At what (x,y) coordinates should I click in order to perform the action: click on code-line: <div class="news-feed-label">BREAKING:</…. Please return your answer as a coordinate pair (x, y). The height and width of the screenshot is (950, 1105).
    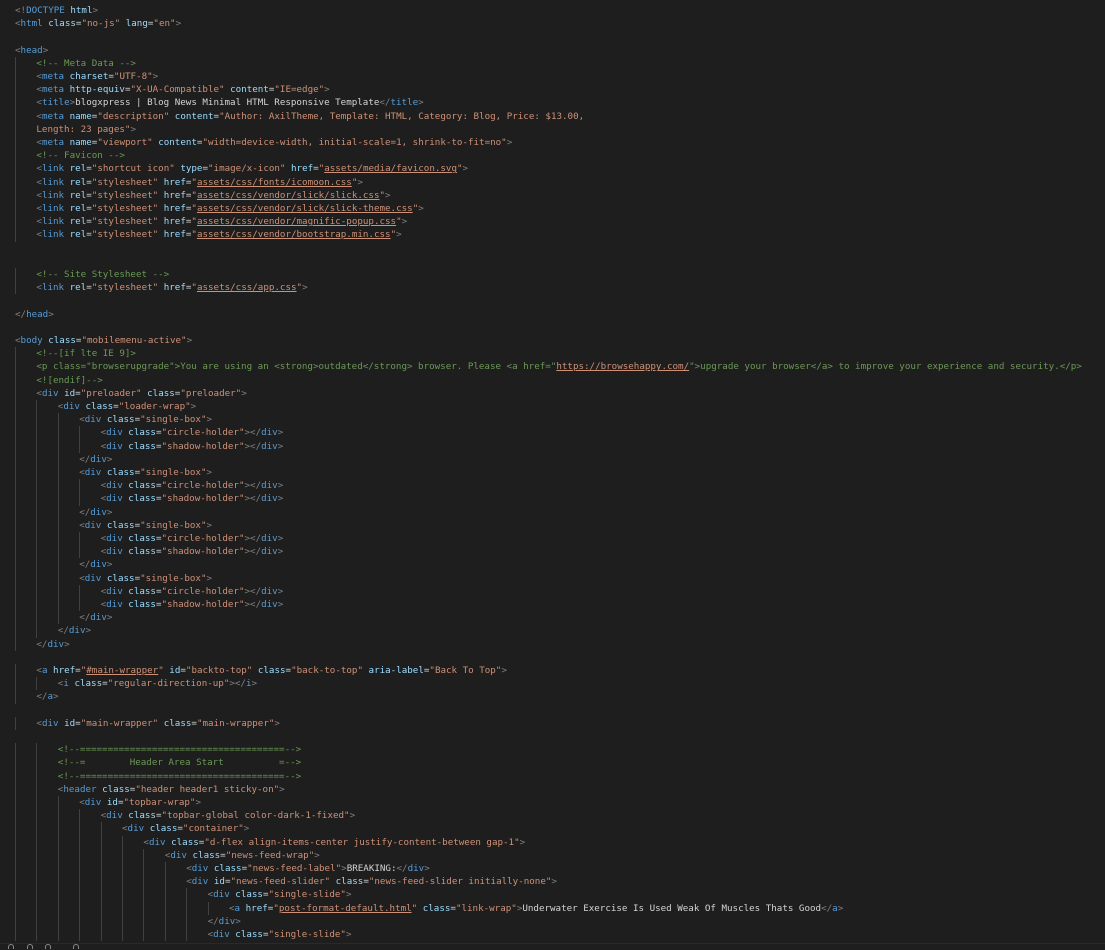
    Looking at the image, I should click on (308, 868).